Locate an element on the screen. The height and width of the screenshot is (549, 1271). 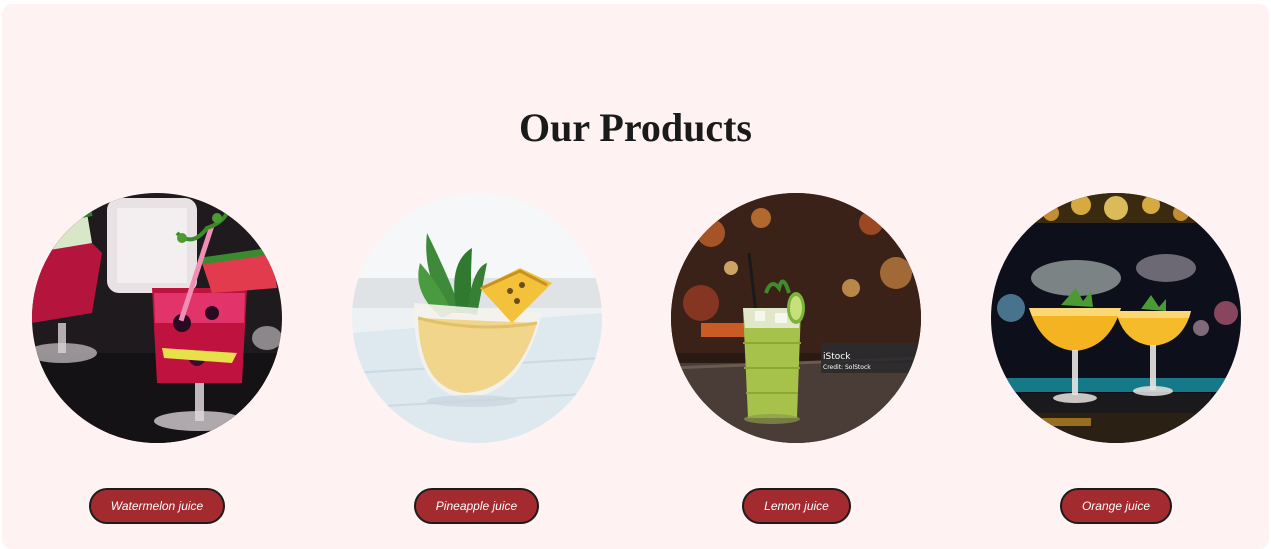
watermark-brand: iStock is located at coordinates (837, 357).